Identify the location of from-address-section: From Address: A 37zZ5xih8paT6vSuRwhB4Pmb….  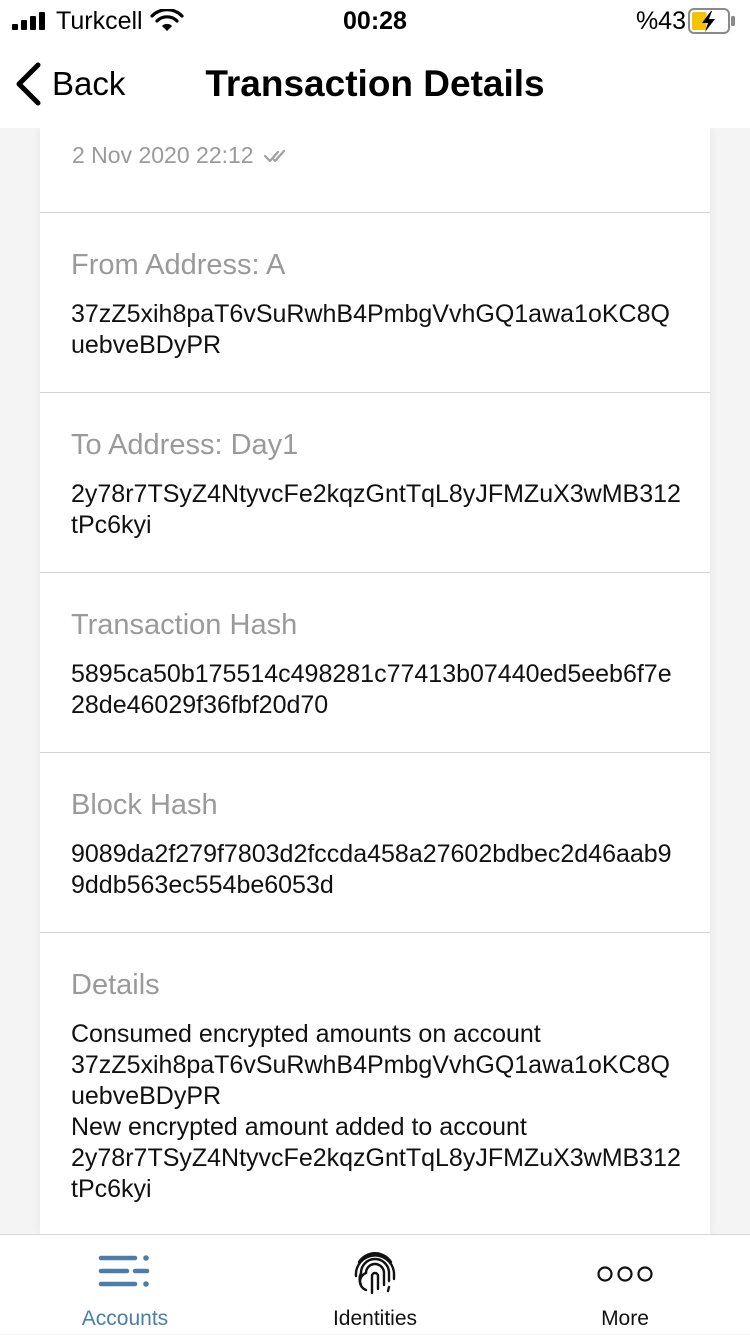
(375, 302).